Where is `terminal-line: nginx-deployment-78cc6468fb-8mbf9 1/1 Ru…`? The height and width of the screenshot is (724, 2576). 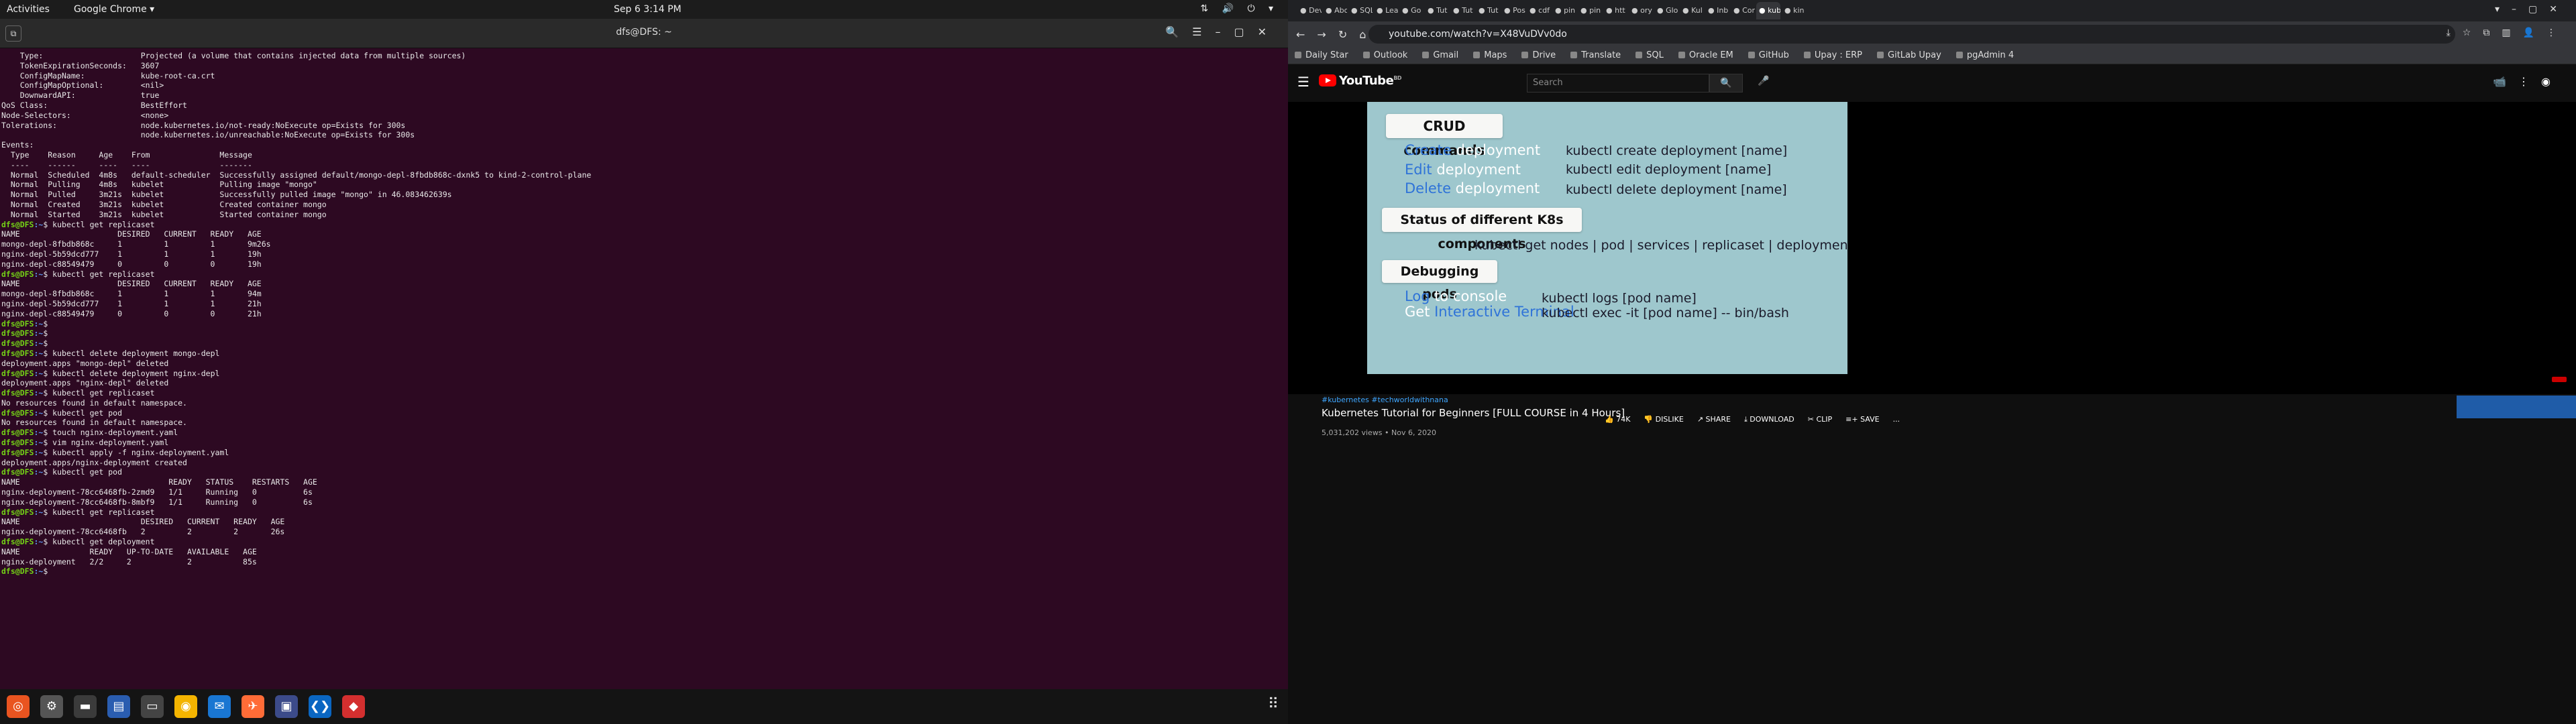 terminal-line: nginx-deployment-78cc6468fb-8mbf9 1/1 Ru… is located at coordinates (157, 502).